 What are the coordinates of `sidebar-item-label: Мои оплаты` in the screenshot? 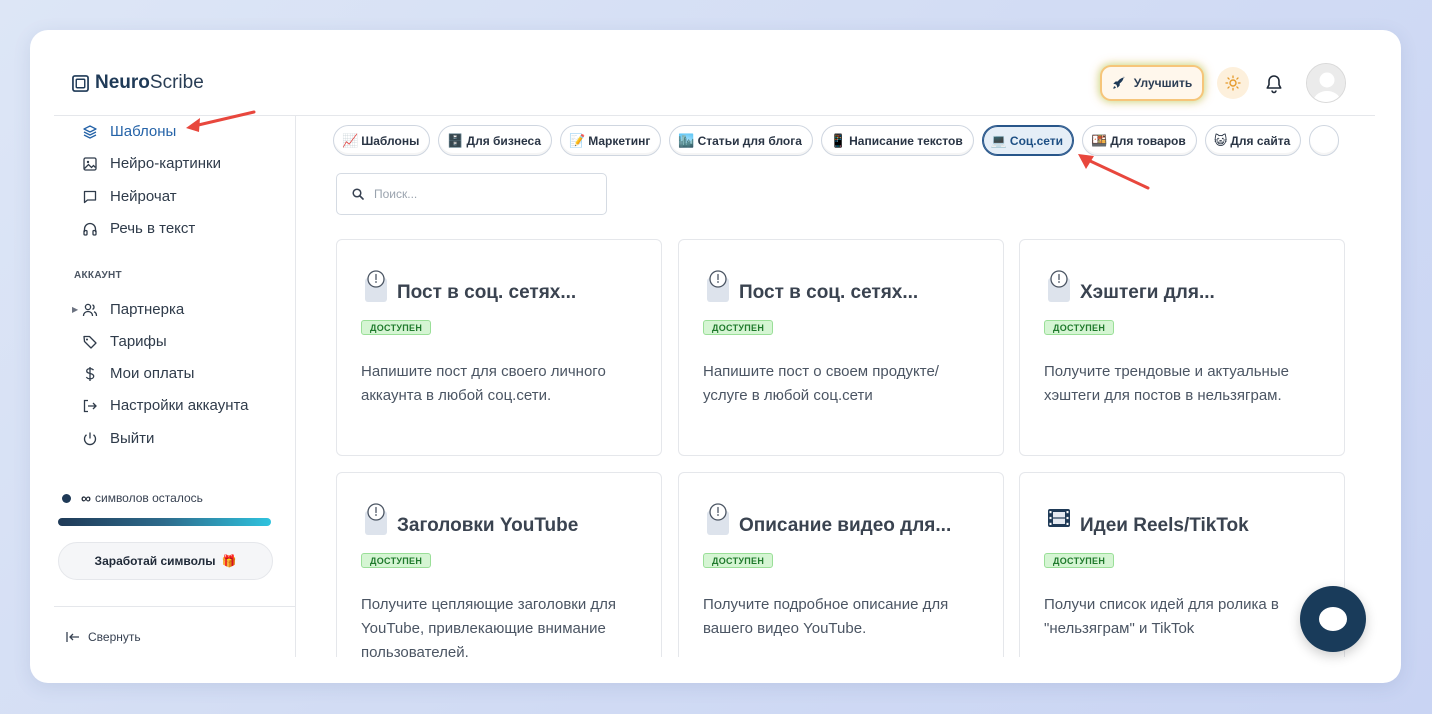 It's located at (152, 373).